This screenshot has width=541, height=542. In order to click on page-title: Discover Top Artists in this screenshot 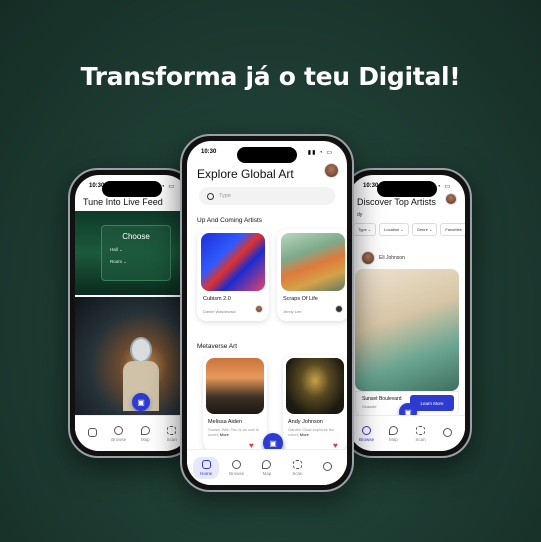, I will do `click(396, 202)`.